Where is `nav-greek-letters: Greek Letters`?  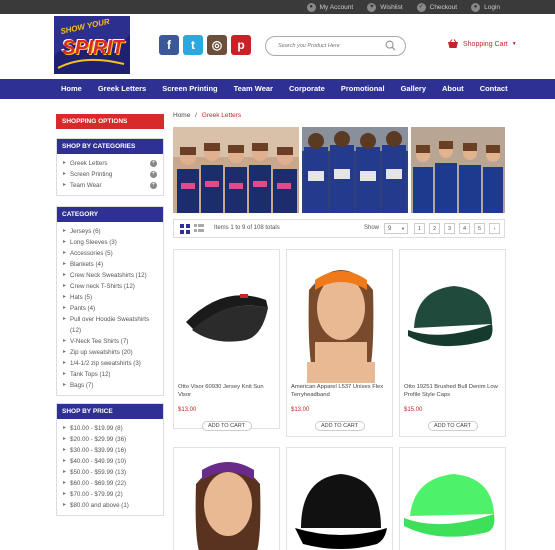
nav-greek-letters: Greek Letters is located at coordinates (122, 89).